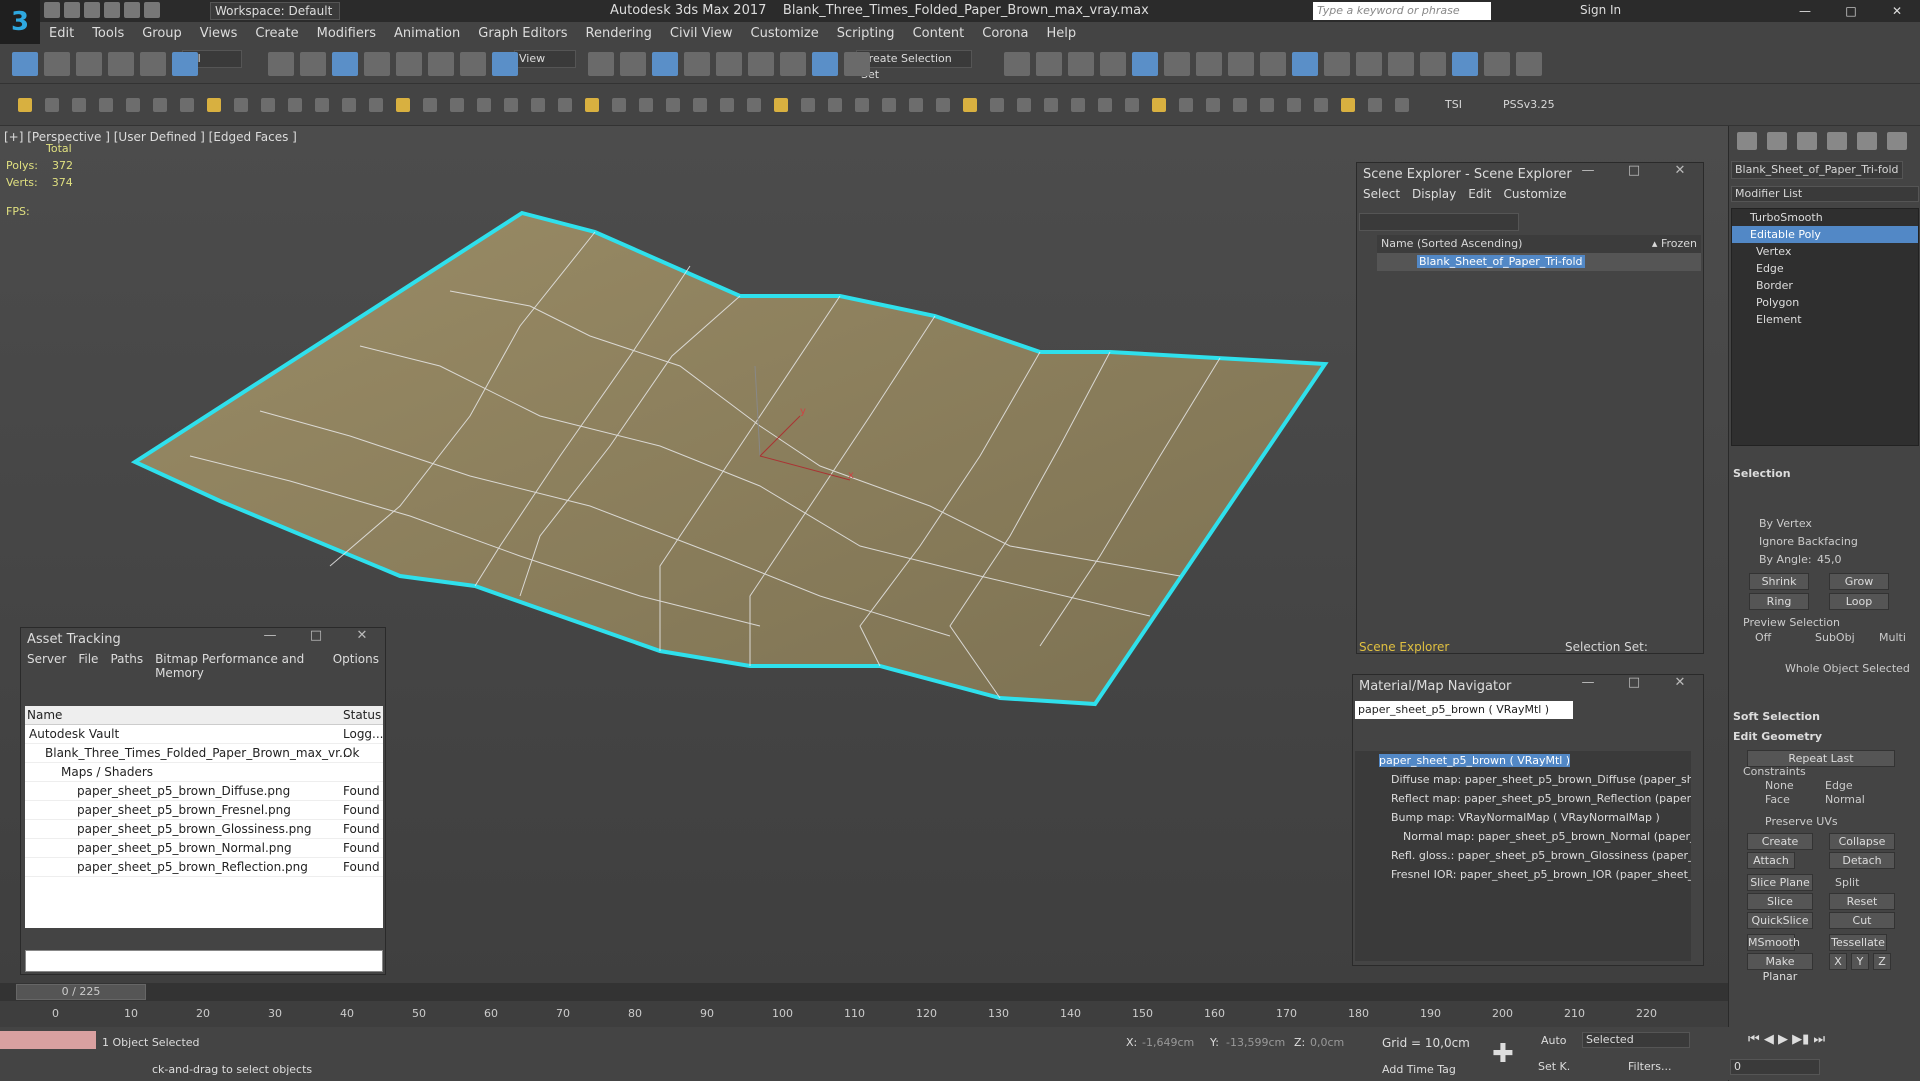  What do you see at coordinates (92, 10) in the screenshot?
I see `save-icon` at bounding box center [92, 10].